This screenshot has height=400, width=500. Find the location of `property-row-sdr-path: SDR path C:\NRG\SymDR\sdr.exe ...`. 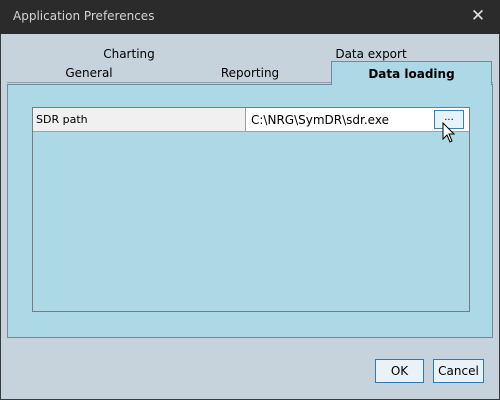

property-row-sdr-path: SDR path C:\NRG\SymDR\sdr.exe ... is located at coordinates (251, 120).